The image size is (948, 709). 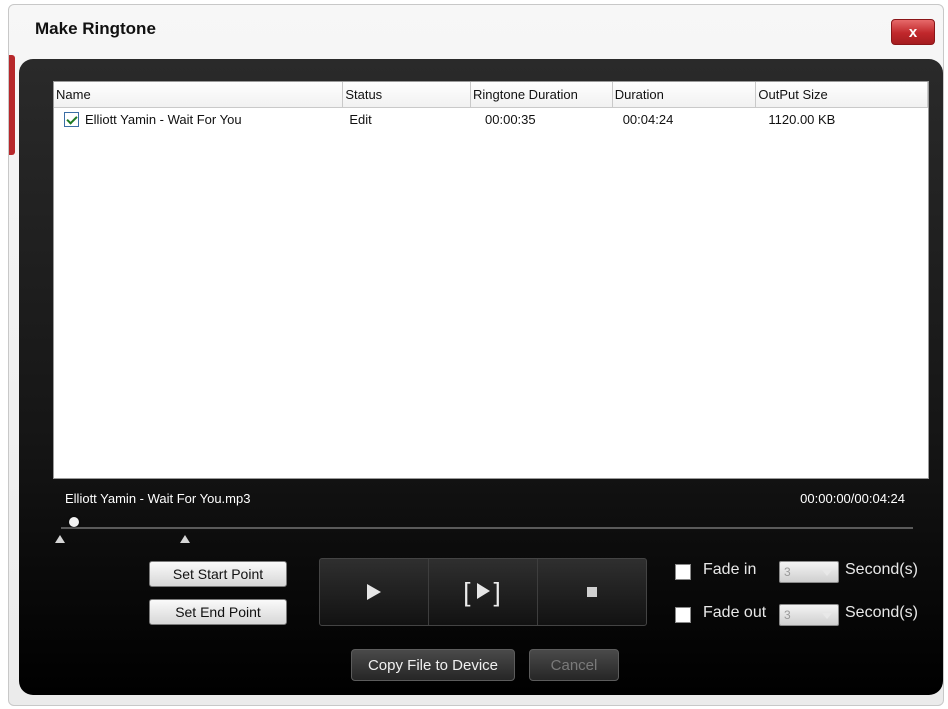 What do you see at coordinates (433, 665) in the screenshot?
I see `copy-file-to-device-button: Copy File to Device` at bounding box center [433, 665].